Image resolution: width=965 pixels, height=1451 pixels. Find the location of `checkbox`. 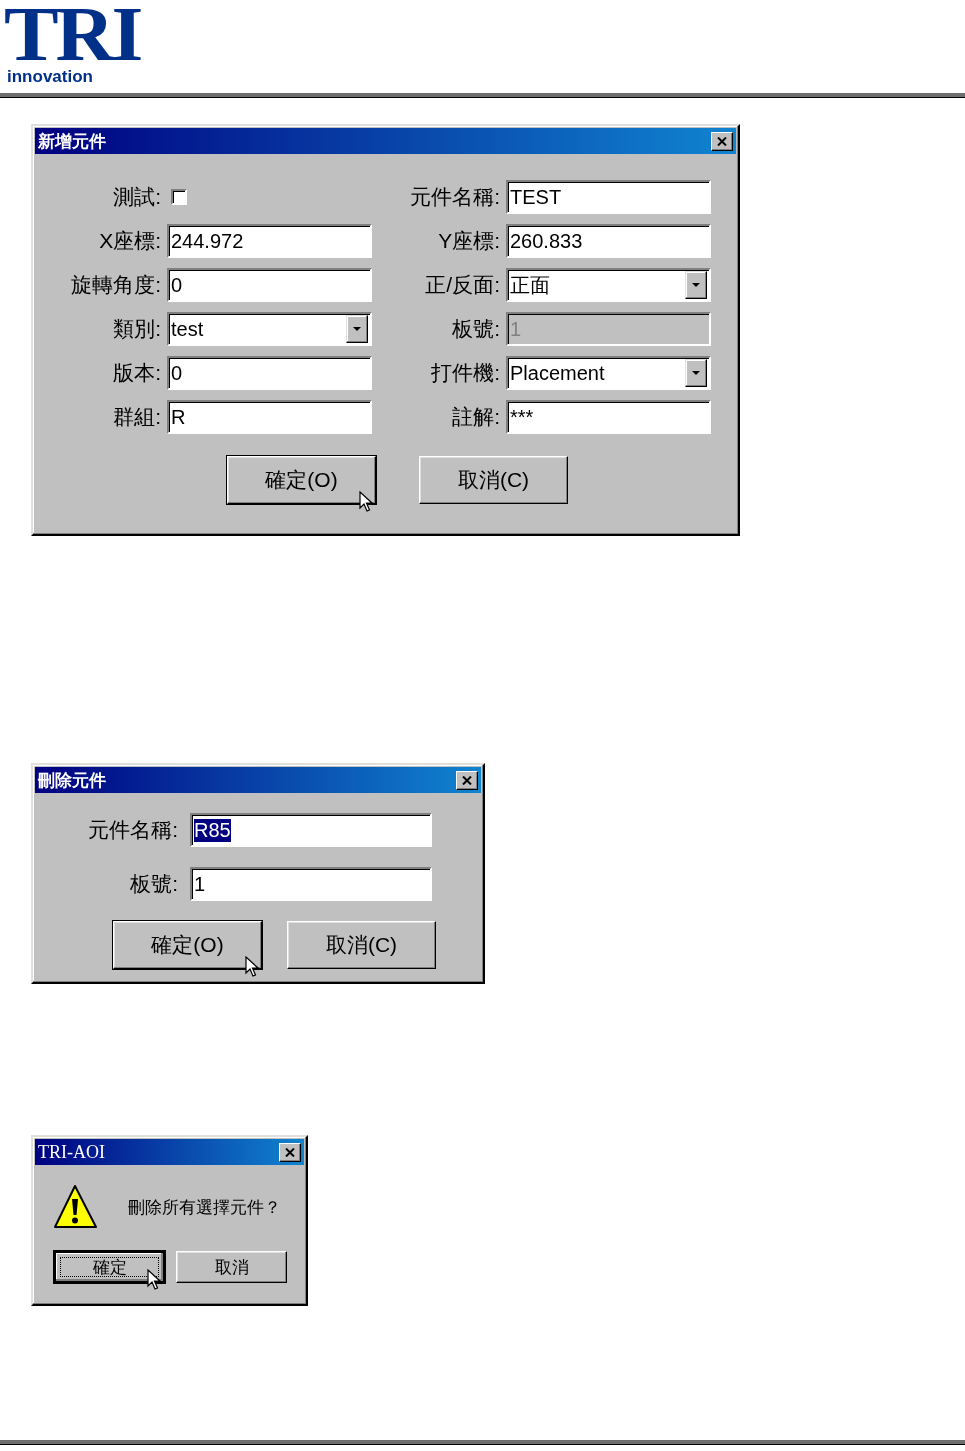

checkbox is located at coordinates (179, 197).